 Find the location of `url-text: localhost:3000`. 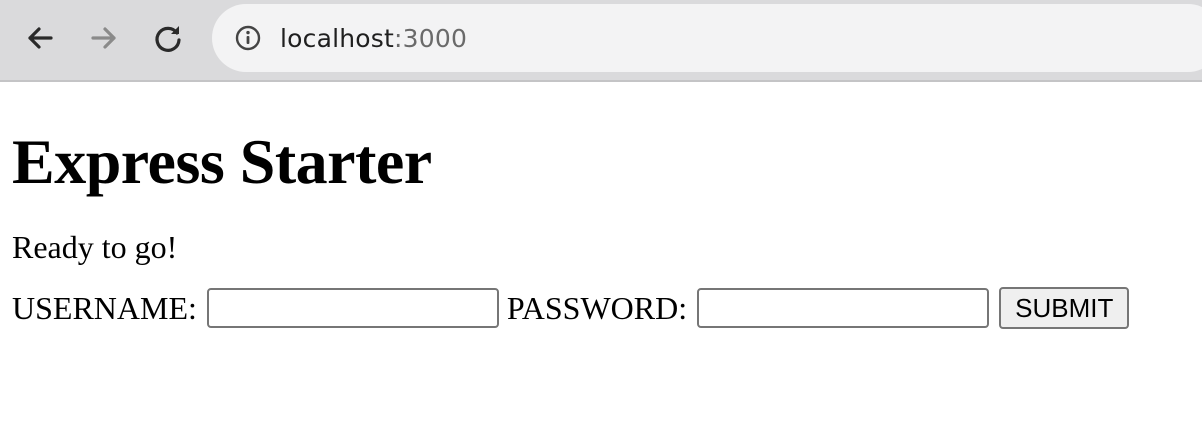

url-text: localhost:3000 is located at coordinates (373, 38).